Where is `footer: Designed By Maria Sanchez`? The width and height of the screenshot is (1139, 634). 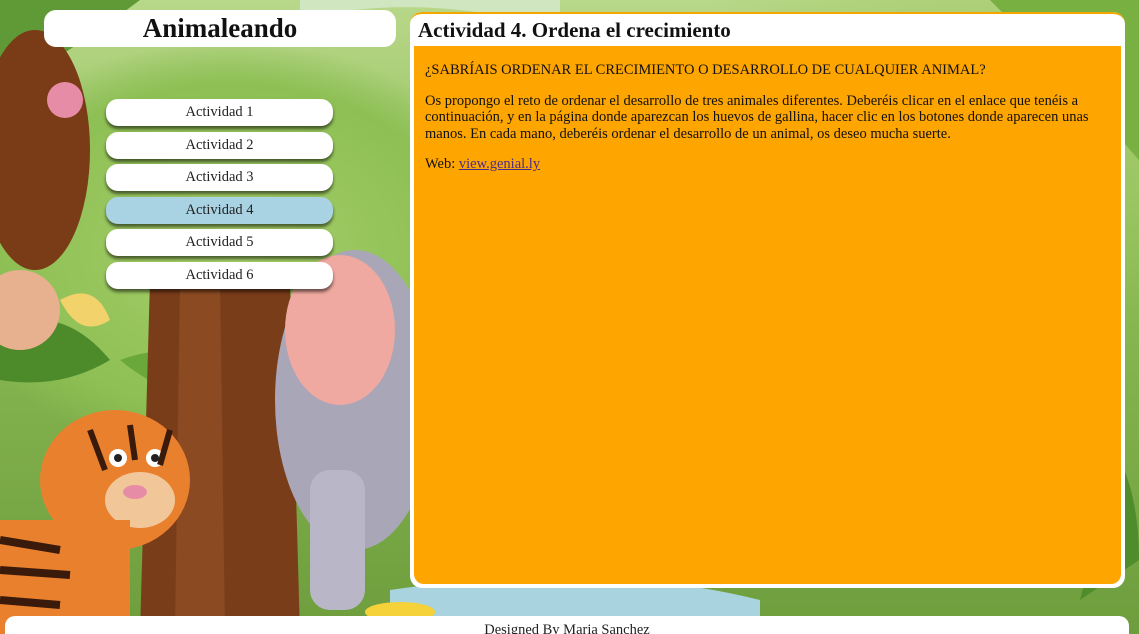 footer: Designed By Maria Sanchez is located at coordinates (567, 625).